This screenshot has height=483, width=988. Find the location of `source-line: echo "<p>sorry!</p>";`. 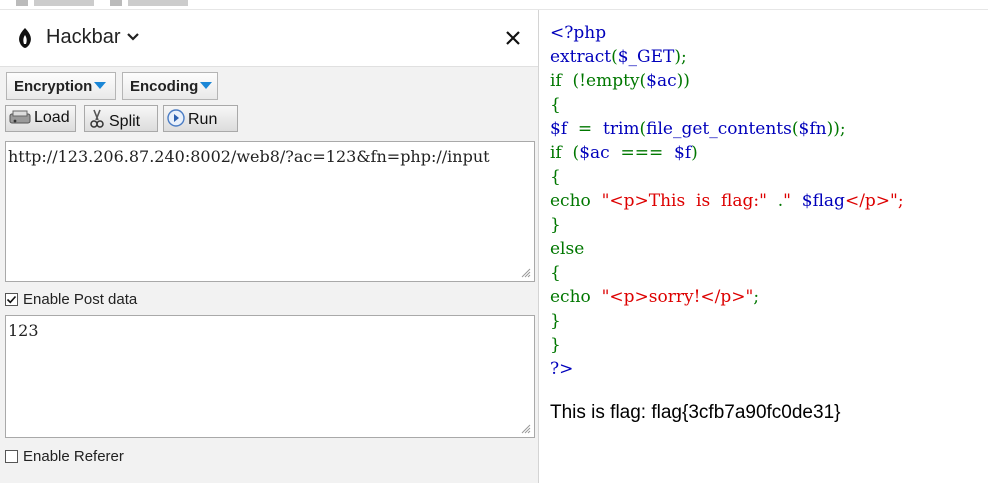

source-line: echo "<p>sorry!</p>"; is located at coordinates (727, 297).